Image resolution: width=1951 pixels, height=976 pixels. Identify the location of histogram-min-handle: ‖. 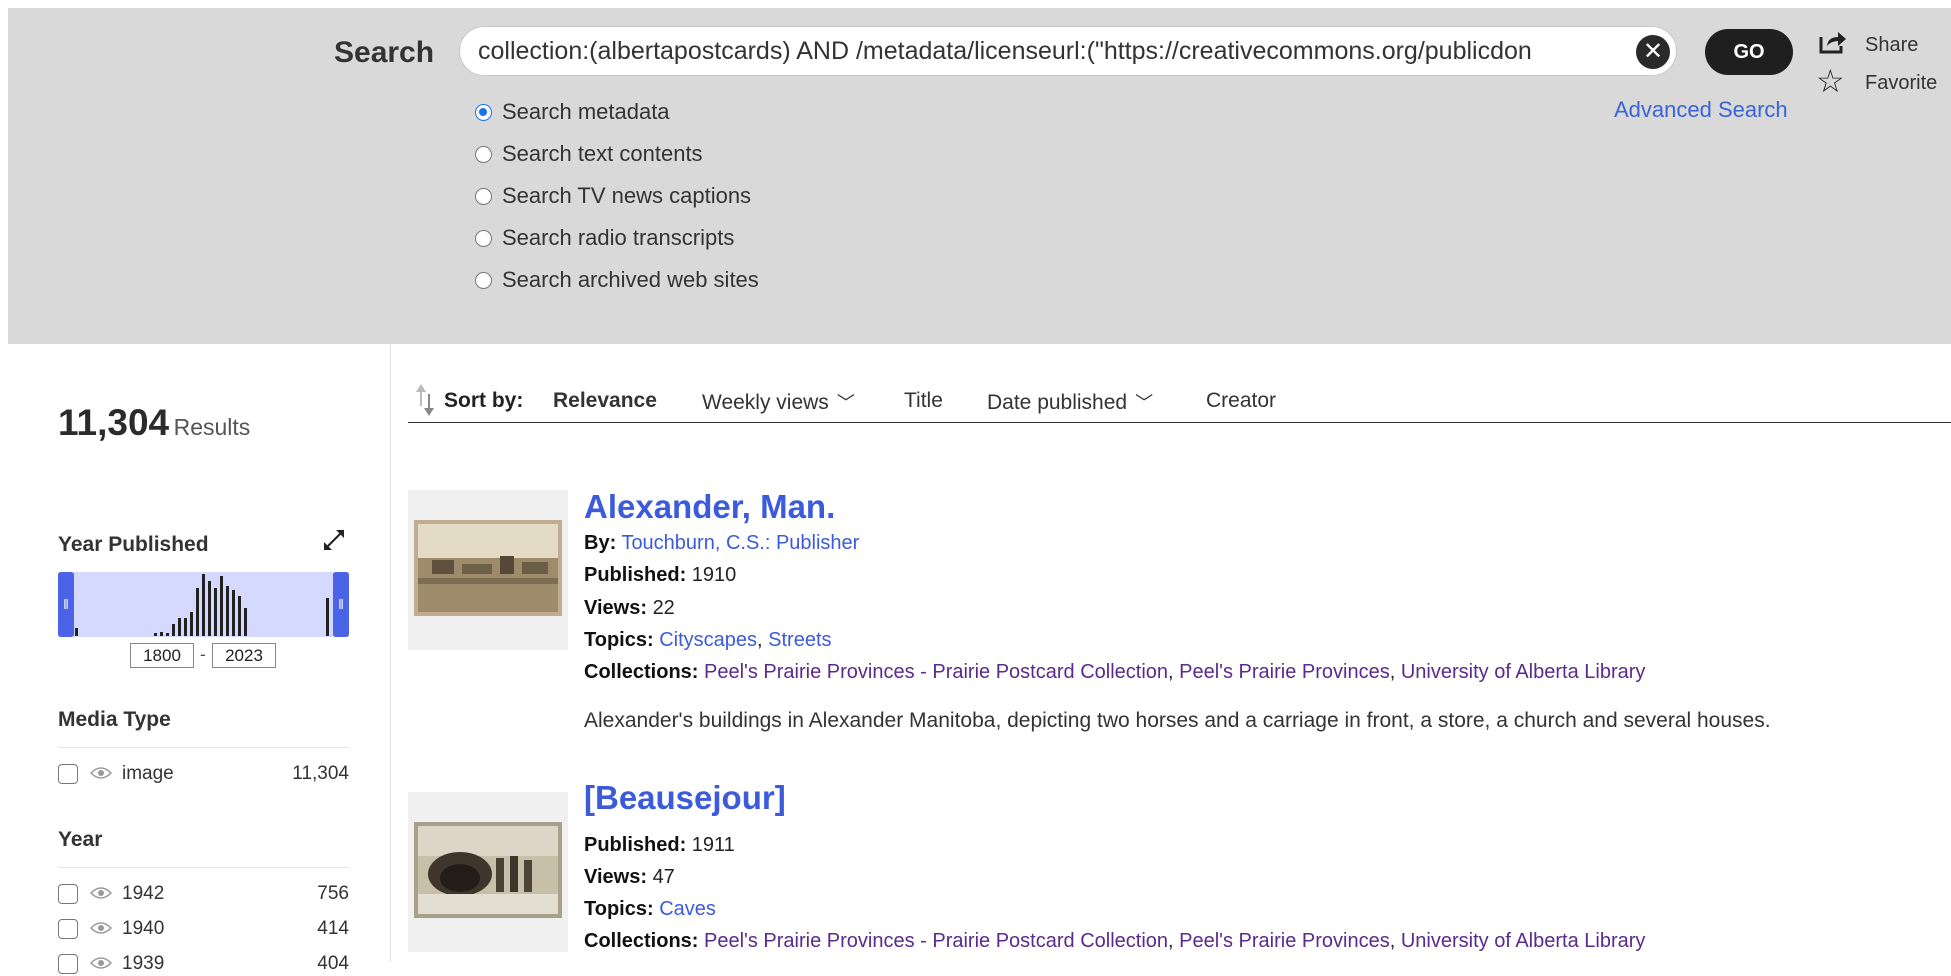
(66, 604).